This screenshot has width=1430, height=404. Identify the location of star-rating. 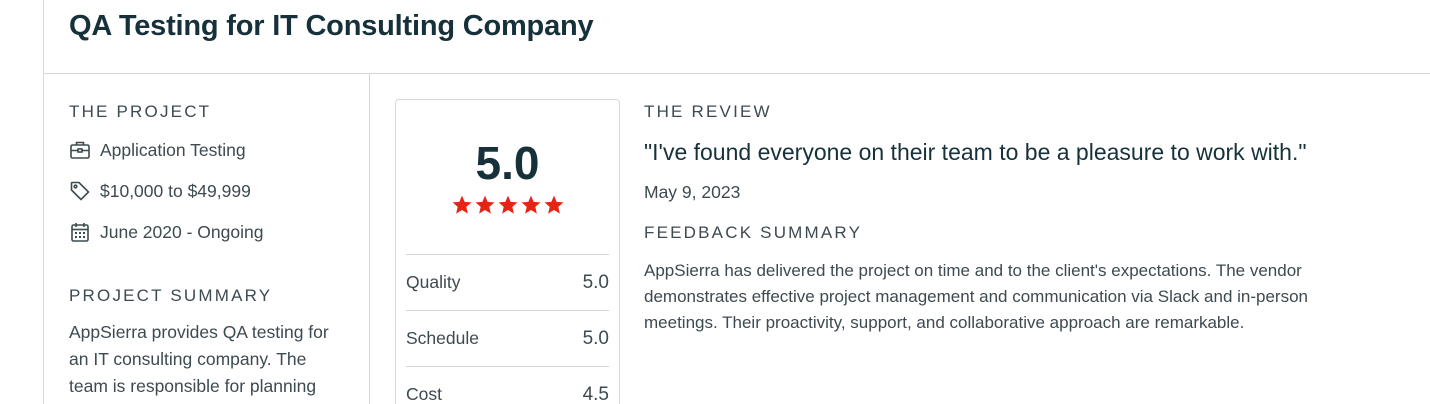
(507, 205).